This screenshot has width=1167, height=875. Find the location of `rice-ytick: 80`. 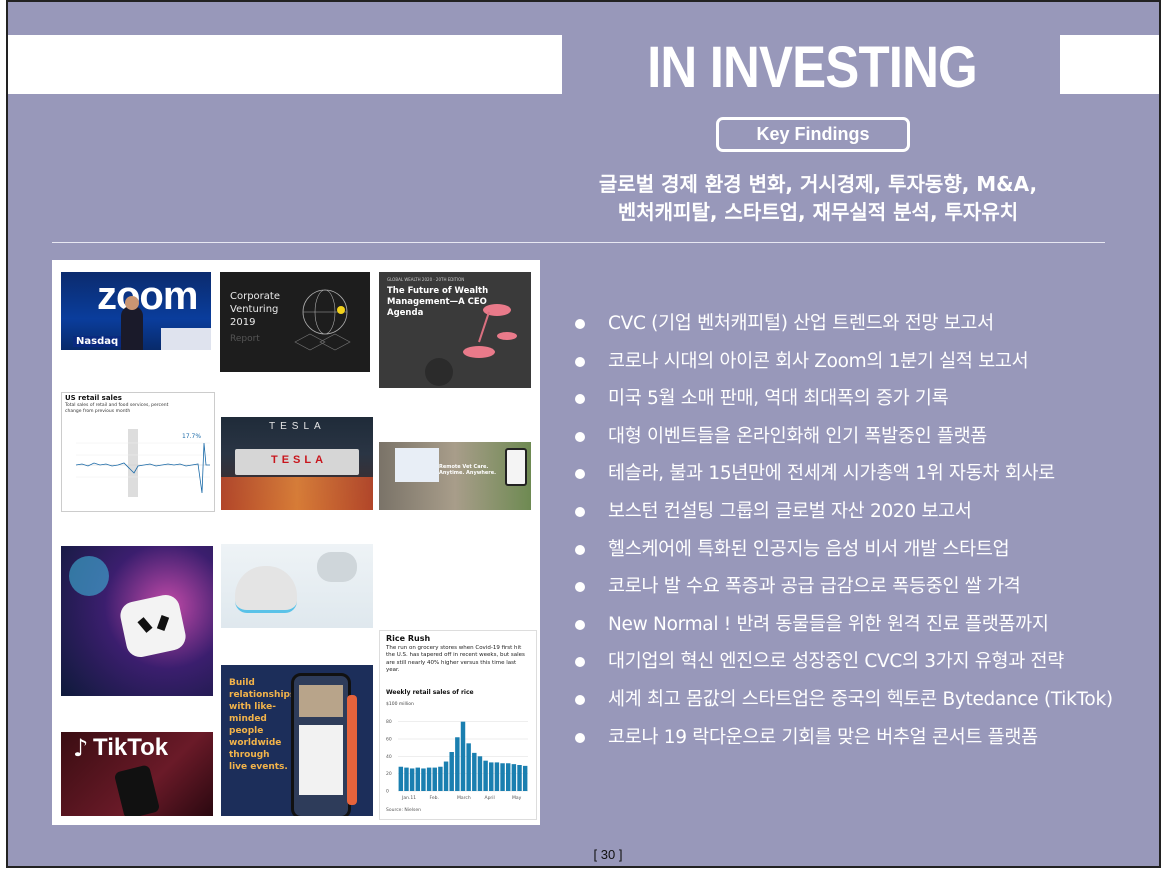

rice-ytick: 80 is located at coordinates (389, 722).